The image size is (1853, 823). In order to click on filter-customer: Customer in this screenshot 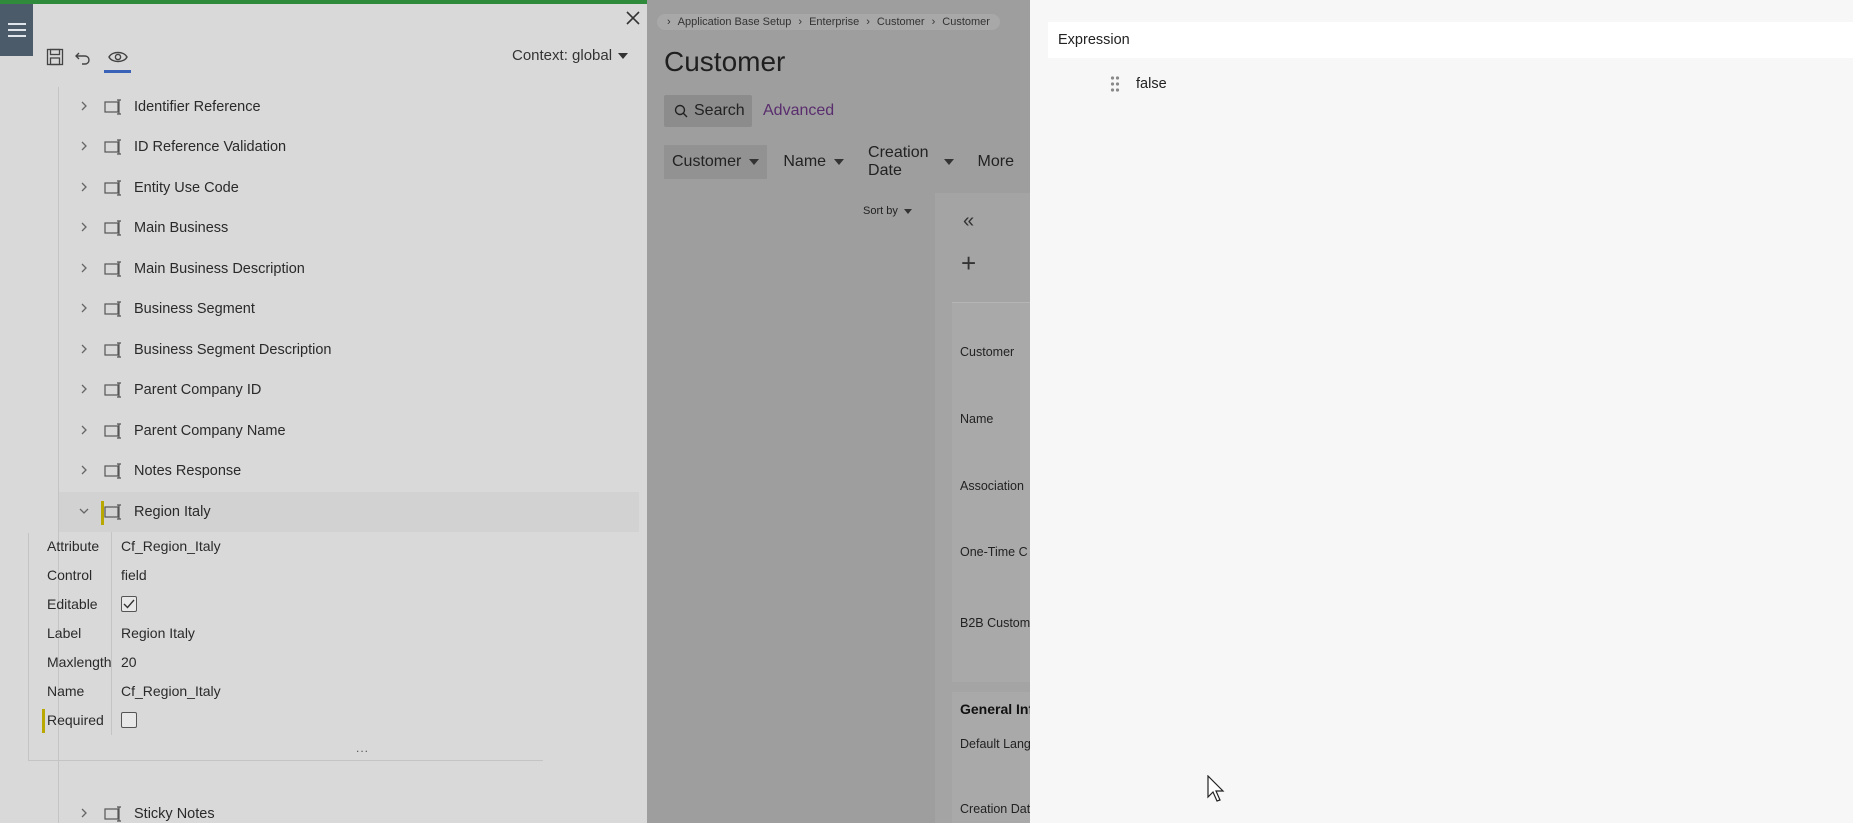, I will do `click(716, 162)`.